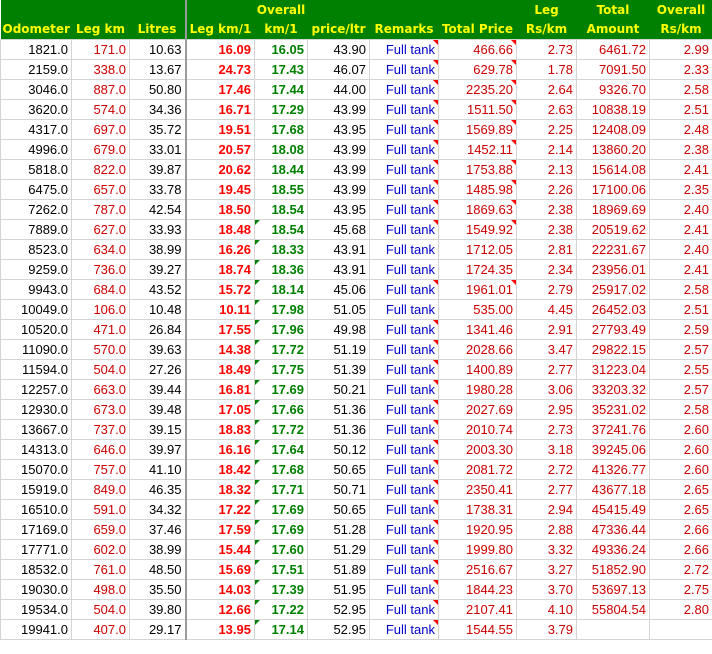 The height and width of the screenshot is (654, 712). I want to click on overall-rs-per-km-cell: 2.58, so click(680, 409).